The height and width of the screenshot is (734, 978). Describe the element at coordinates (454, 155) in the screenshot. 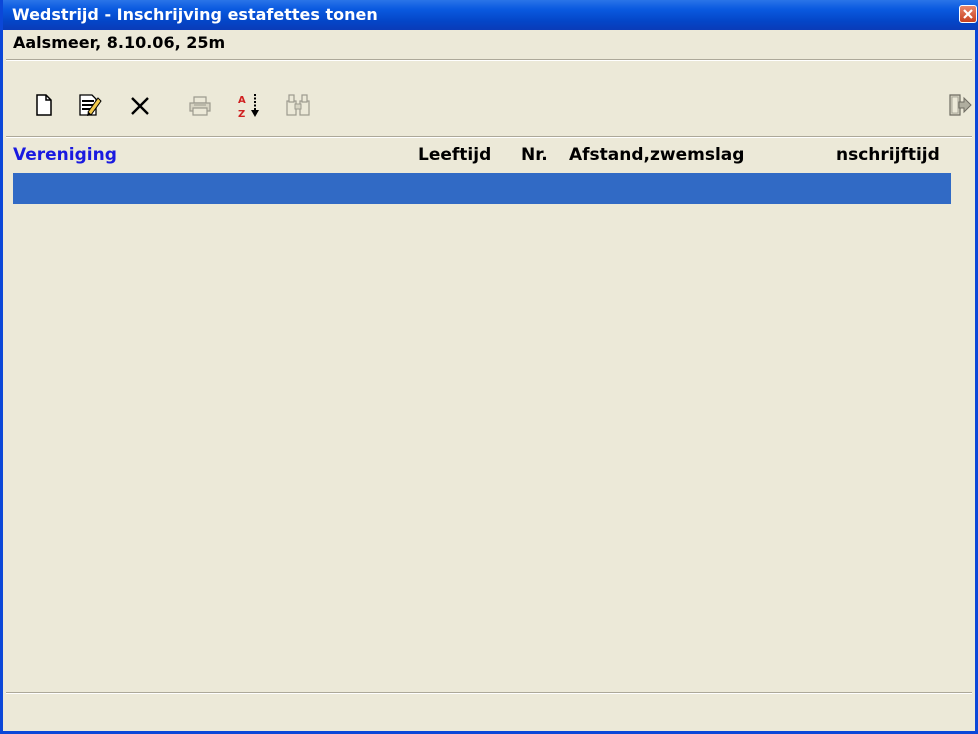

I see `column-header-leeftijd: Leeftijd` at that location.